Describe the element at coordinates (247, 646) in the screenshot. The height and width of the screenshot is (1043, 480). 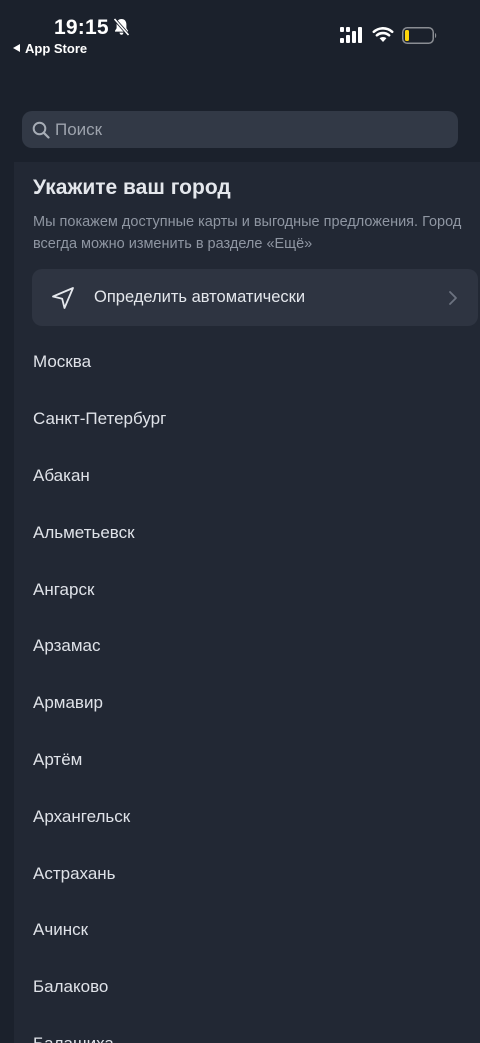
I see `city-item: Арзамас` at that location.